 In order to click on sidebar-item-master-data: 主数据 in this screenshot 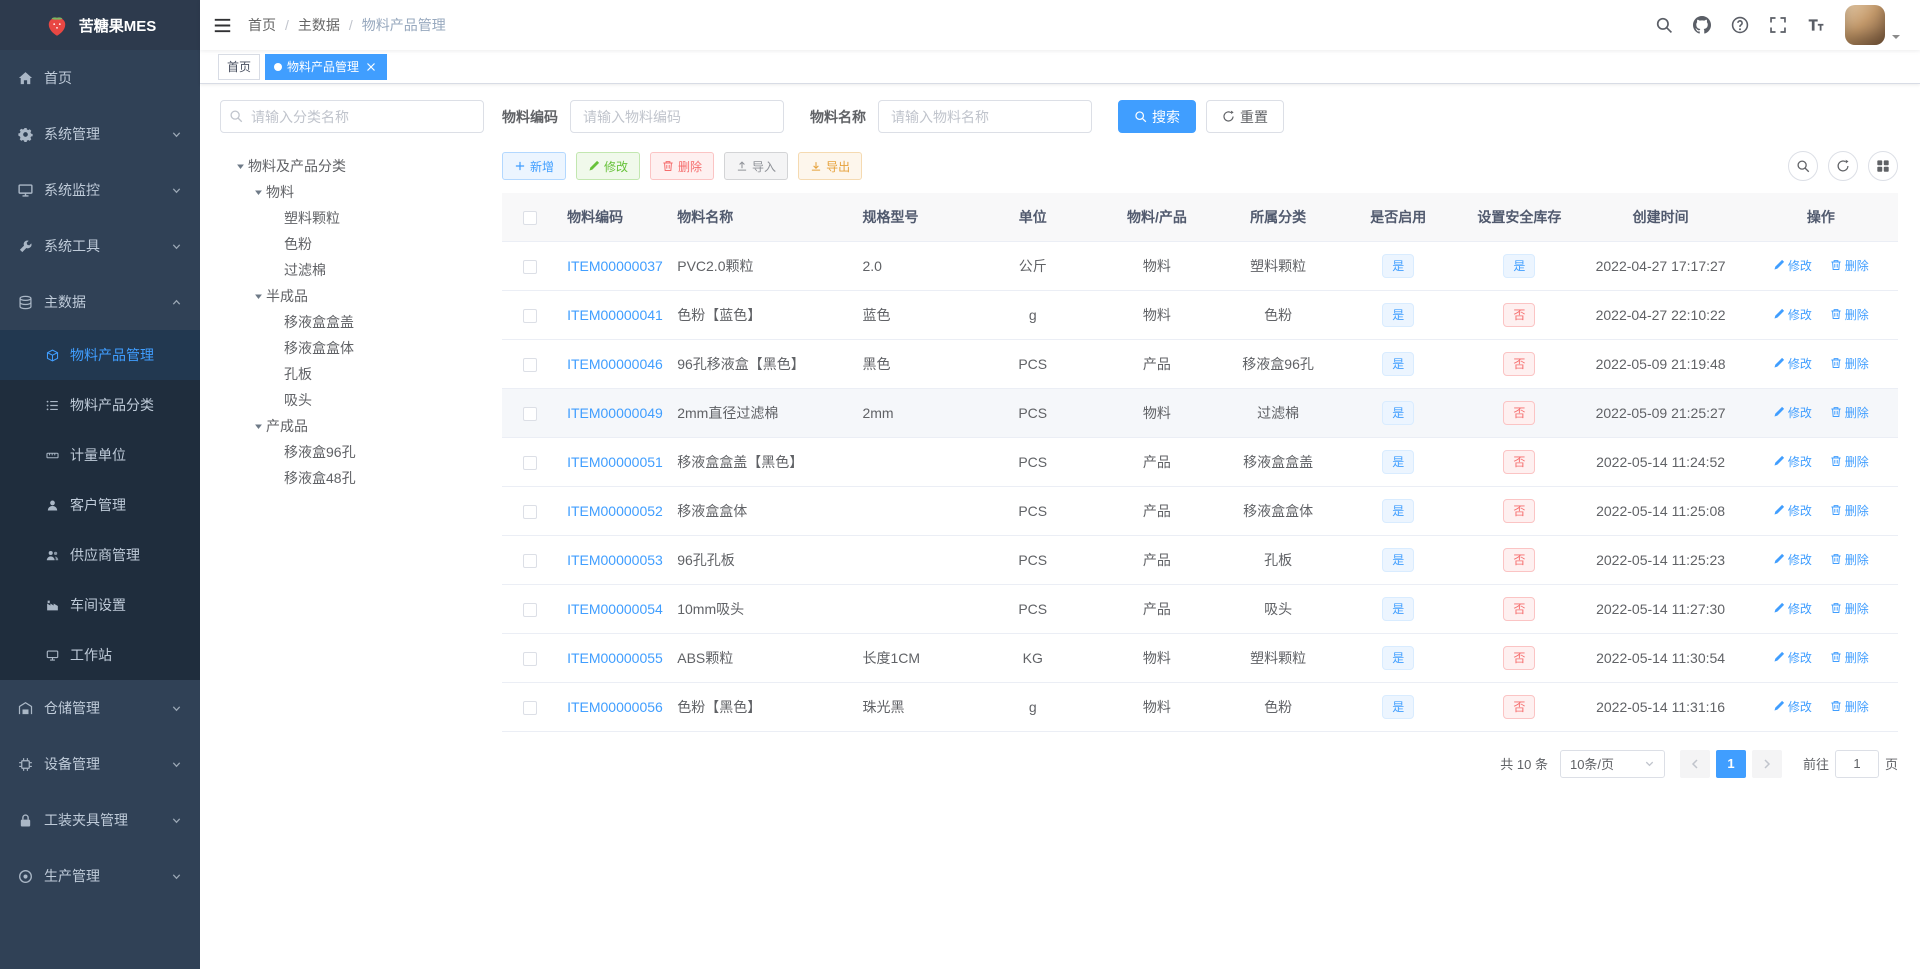, I will do `click(100, 302)`.